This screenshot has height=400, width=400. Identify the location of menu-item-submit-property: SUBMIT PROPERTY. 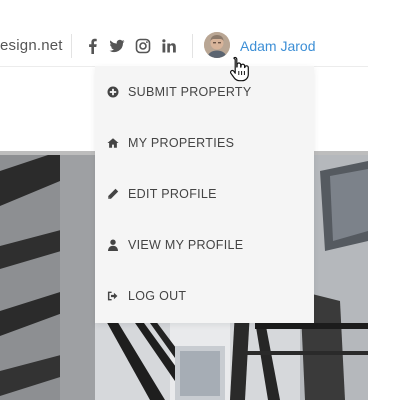
(204, 92).